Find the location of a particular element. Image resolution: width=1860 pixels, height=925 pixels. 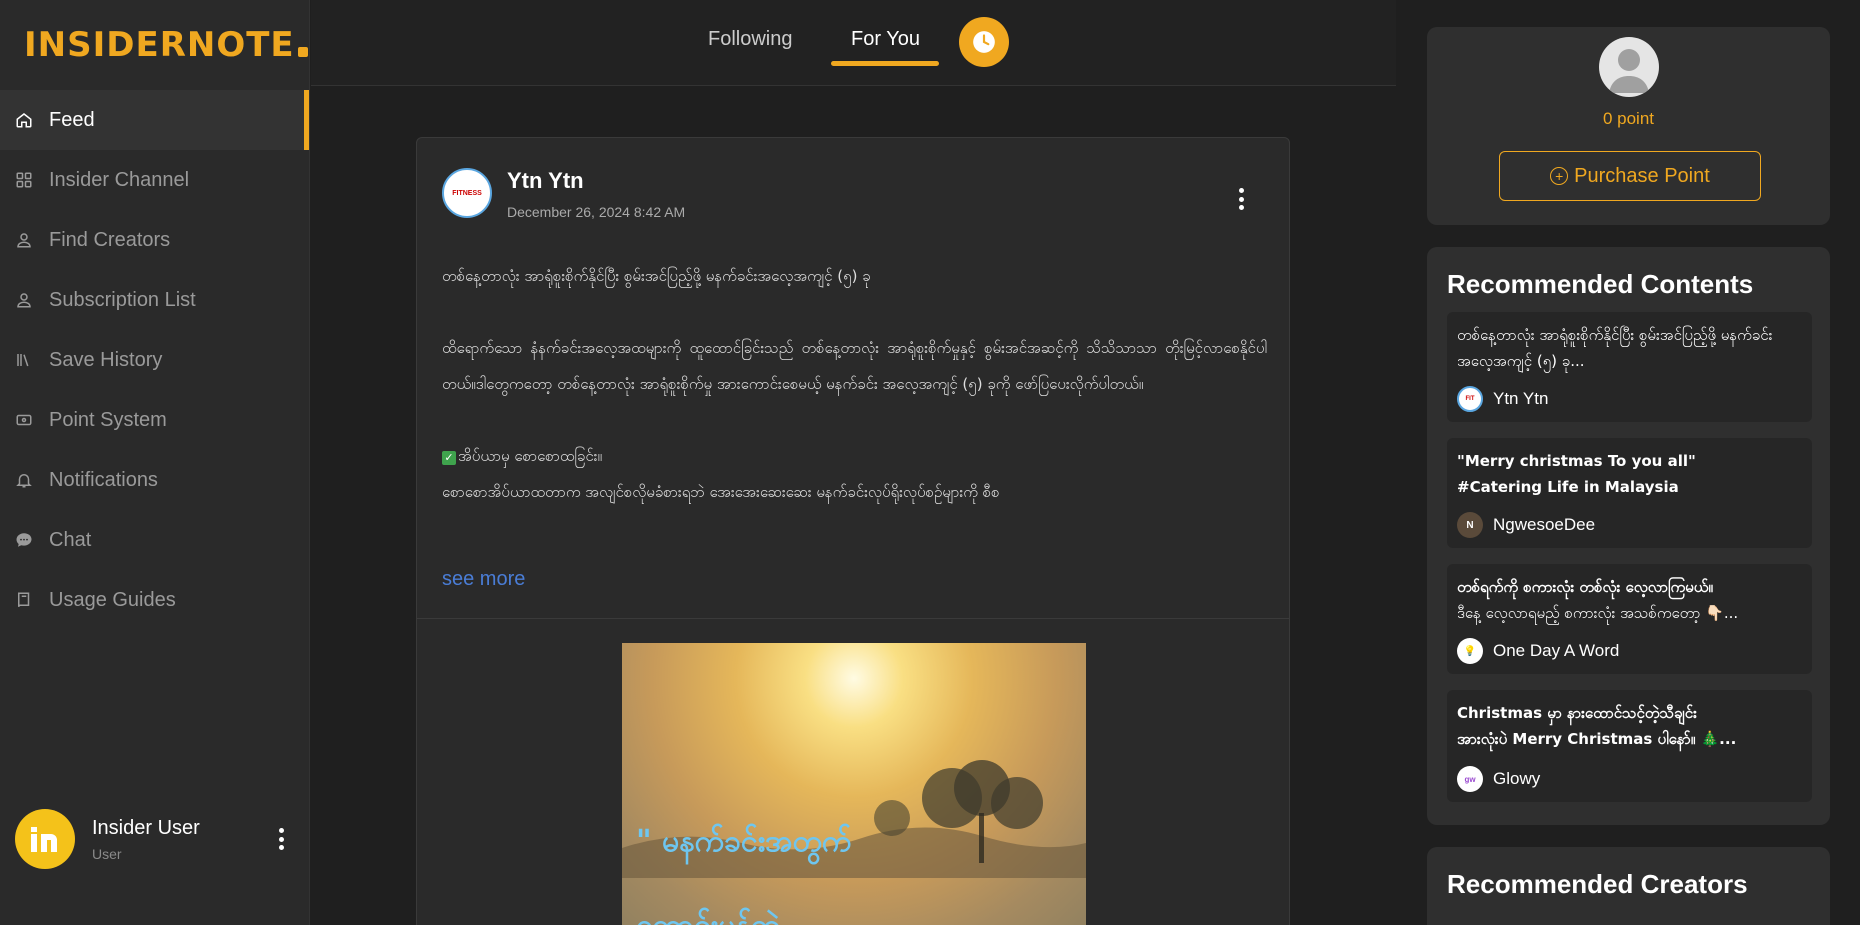

divider is located at coordinates (853, 618).